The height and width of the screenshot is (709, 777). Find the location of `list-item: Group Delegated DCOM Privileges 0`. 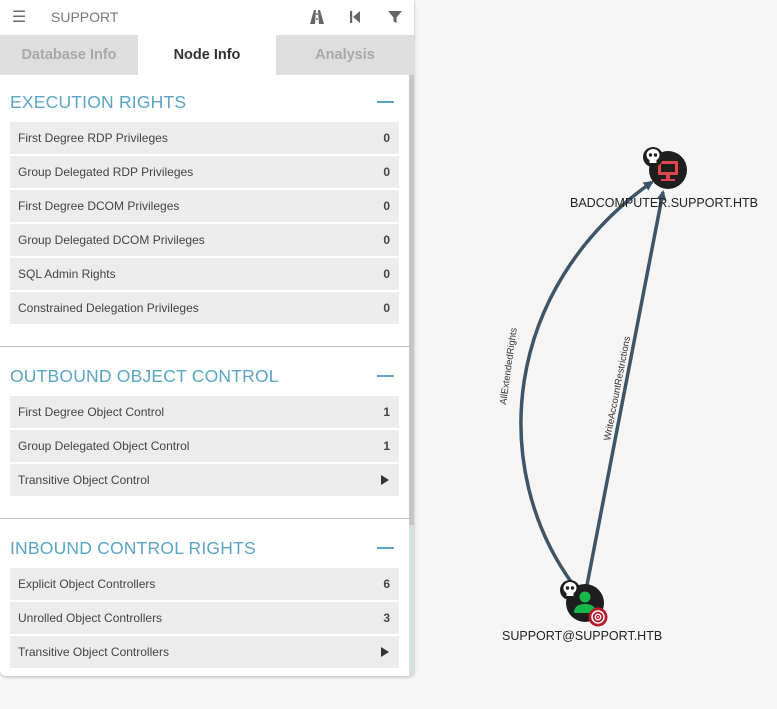

list-item: Group Delegated DCOM Privileges 0 is located at coordinates (204, 240).